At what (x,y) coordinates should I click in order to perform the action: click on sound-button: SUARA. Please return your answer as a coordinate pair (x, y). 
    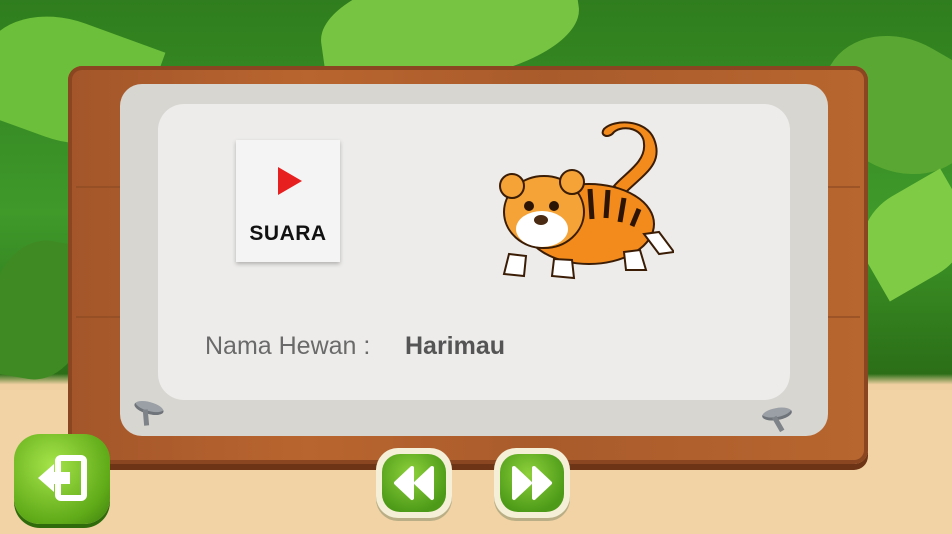
    Looking at the image, I should click on (288, 201).